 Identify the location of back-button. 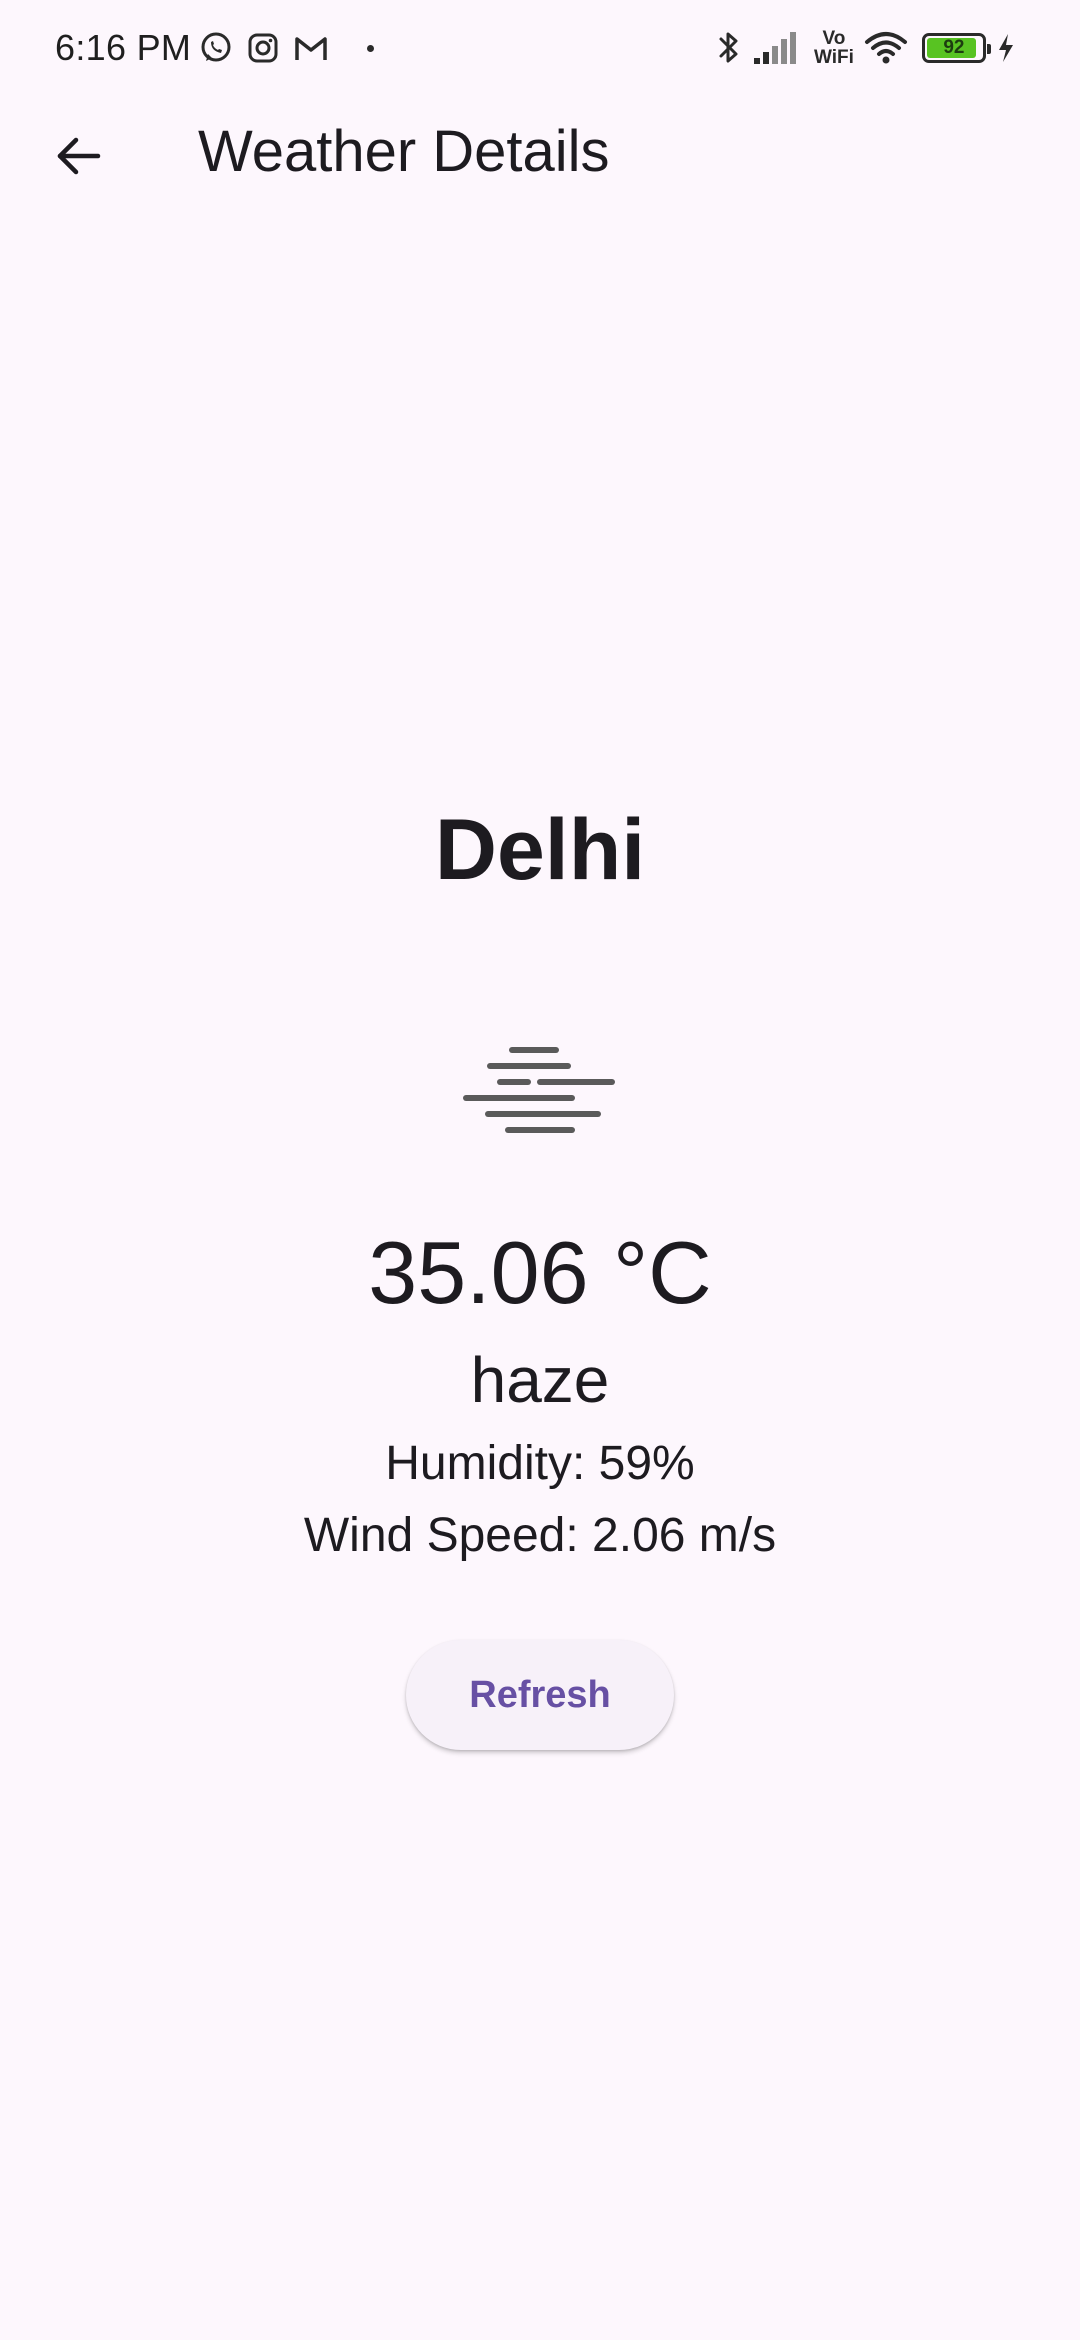
(78, 158).